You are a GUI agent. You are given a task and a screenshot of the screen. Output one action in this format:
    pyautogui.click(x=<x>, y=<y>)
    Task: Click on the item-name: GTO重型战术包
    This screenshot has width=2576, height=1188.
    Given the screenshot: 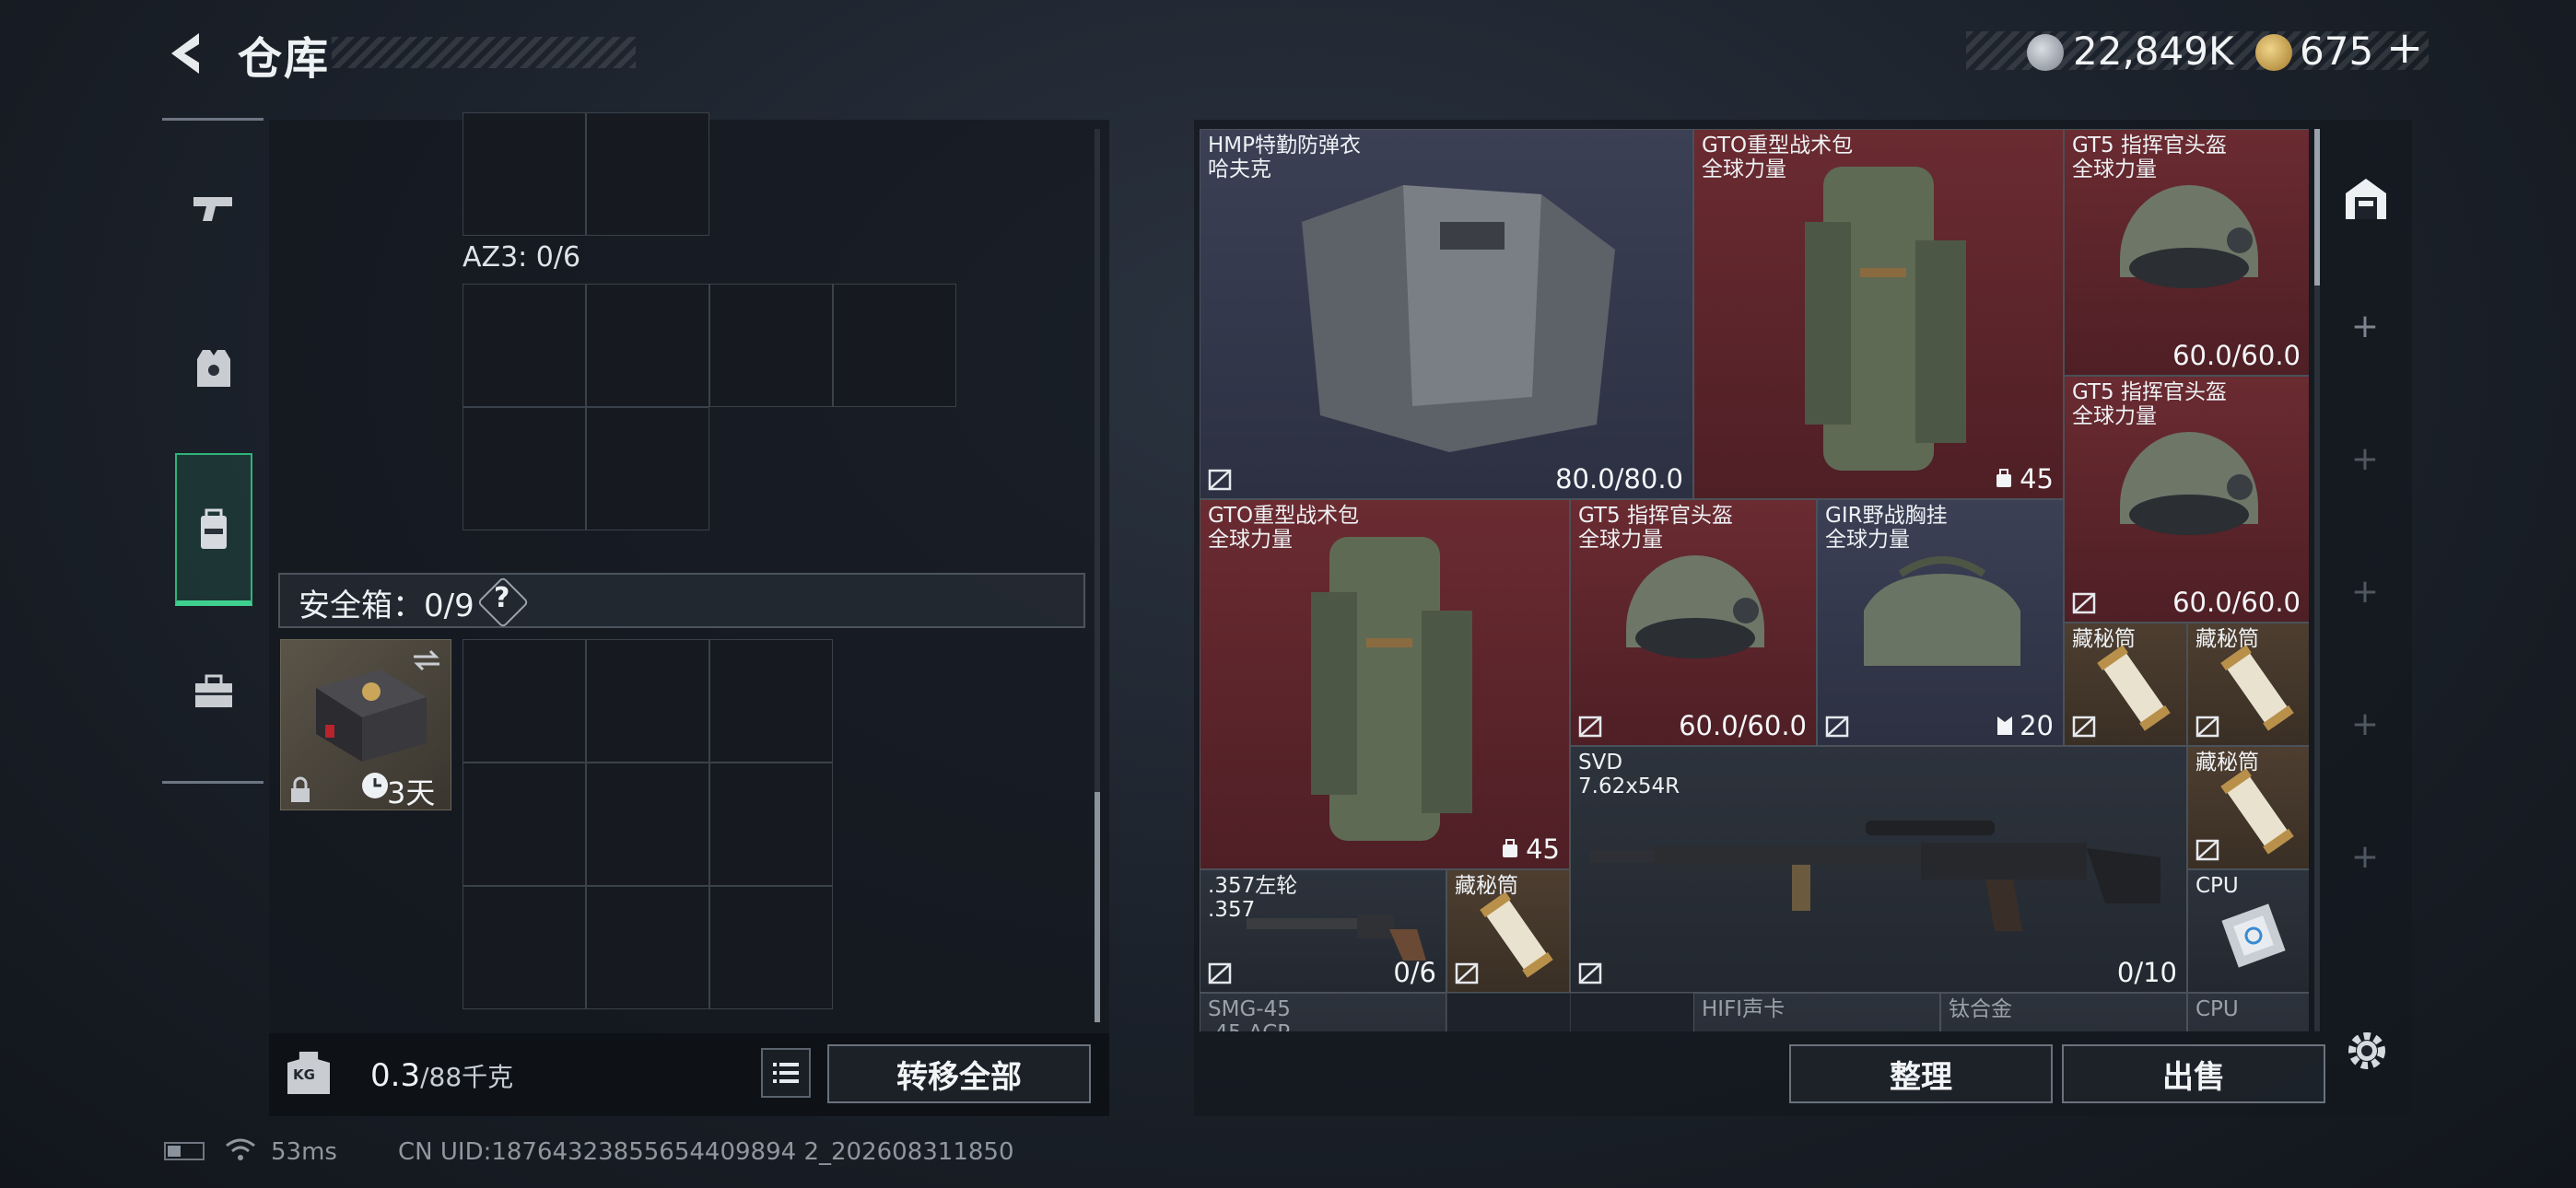 What is the action you would take?
    pyautogui.click(x=1778, y=145)
    